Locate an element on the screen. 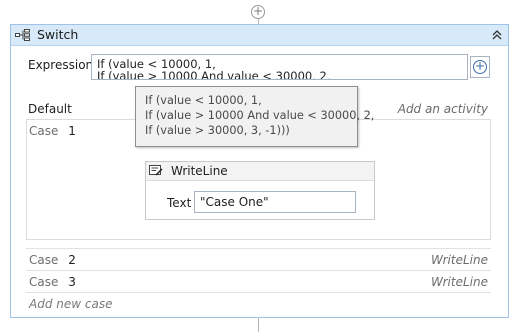 The width and height of the screenshot is (518, 332). case-value: 2 is located at coordinates (72, 260).